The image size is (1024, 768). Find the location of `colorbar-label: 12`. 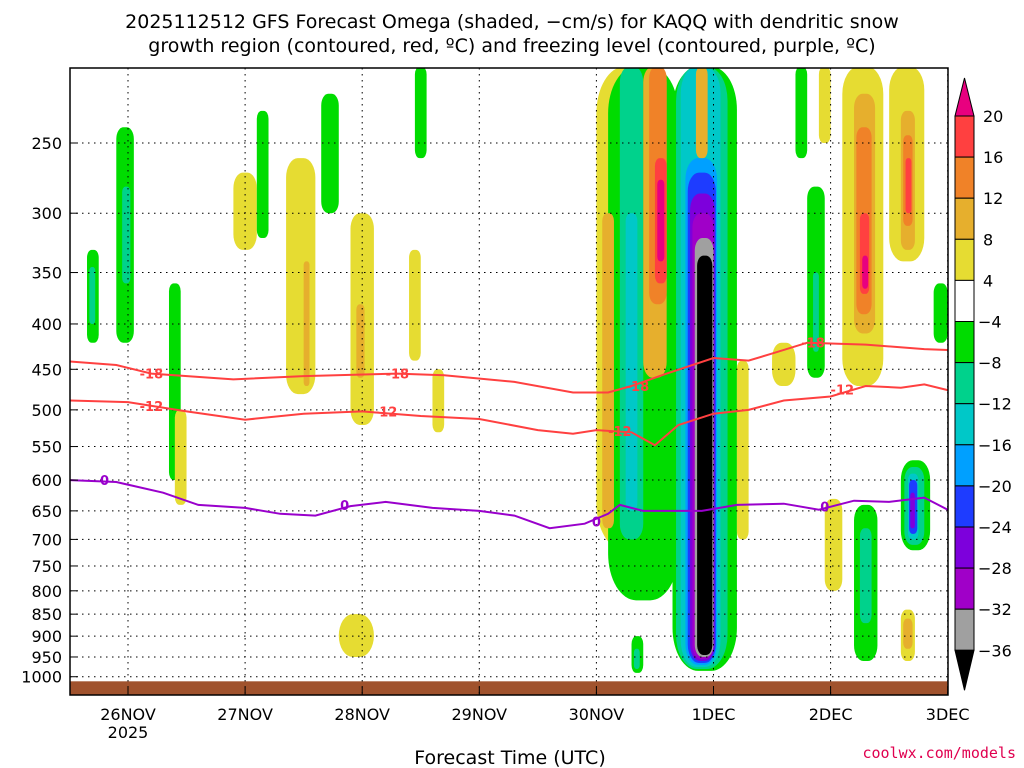

colorbar-label: 12 is located at coordinates (993, 198).